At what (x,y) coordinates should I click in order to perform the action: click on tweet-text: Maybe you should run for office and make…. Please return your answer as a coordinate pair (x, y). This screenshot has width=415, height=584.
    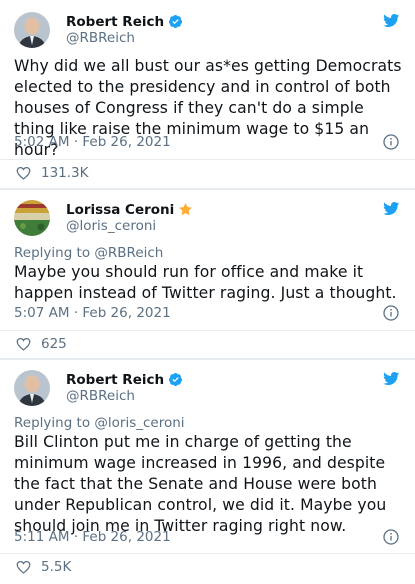
    Looking at the image, I should click on (205, 282).